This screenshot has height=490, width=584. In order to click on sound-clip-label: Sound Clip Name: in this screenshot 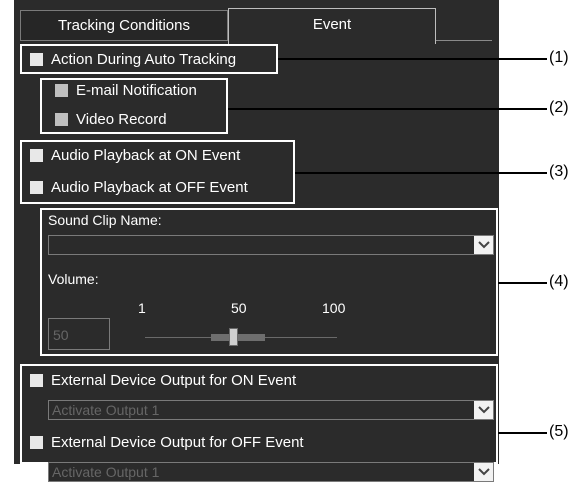, I will do `click(105, 220)`.